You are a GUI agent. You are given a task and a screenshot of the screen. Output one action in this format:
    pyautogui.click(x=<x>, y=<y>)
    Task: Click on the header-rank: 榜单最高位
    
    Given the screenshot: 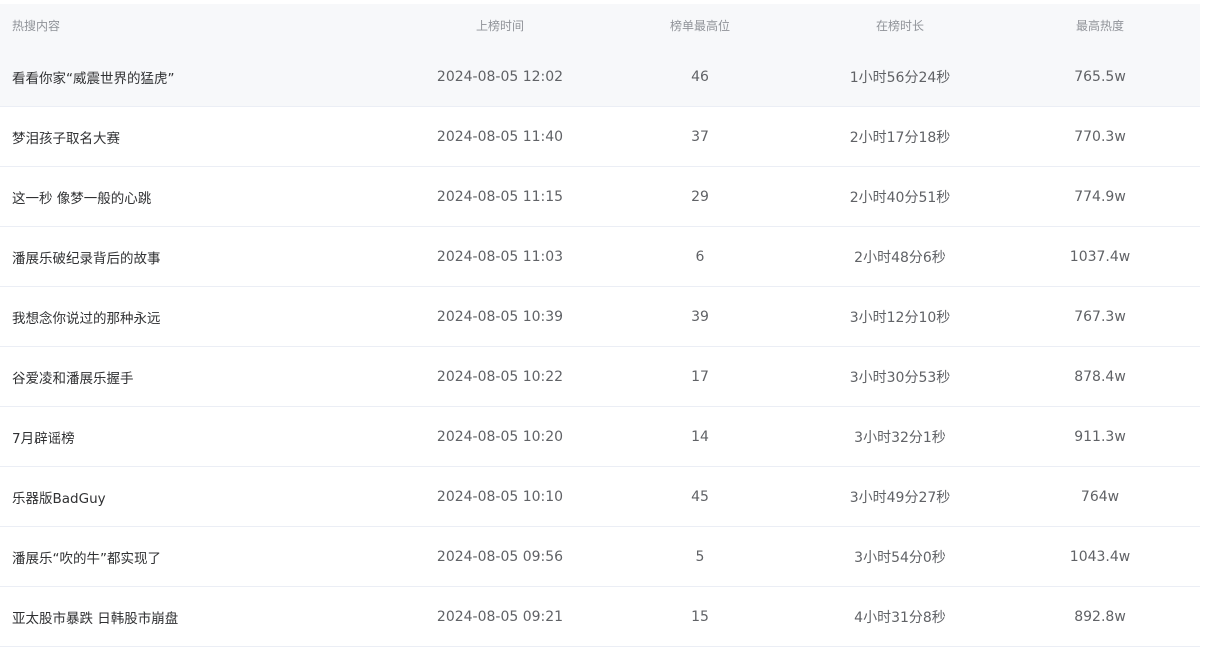 What is the action you would take?
    pyautogui.click(x=699, y=26)
    